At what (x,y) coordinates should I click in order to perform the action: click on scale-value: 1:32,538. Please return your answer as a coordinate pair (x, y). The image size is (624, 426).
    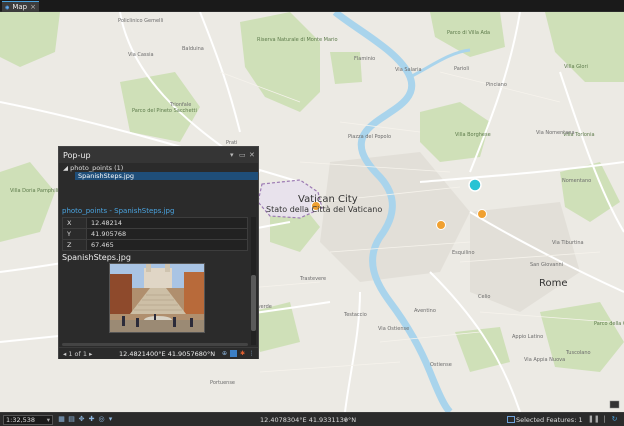
    Looking at the image, I should click on (21, 420).